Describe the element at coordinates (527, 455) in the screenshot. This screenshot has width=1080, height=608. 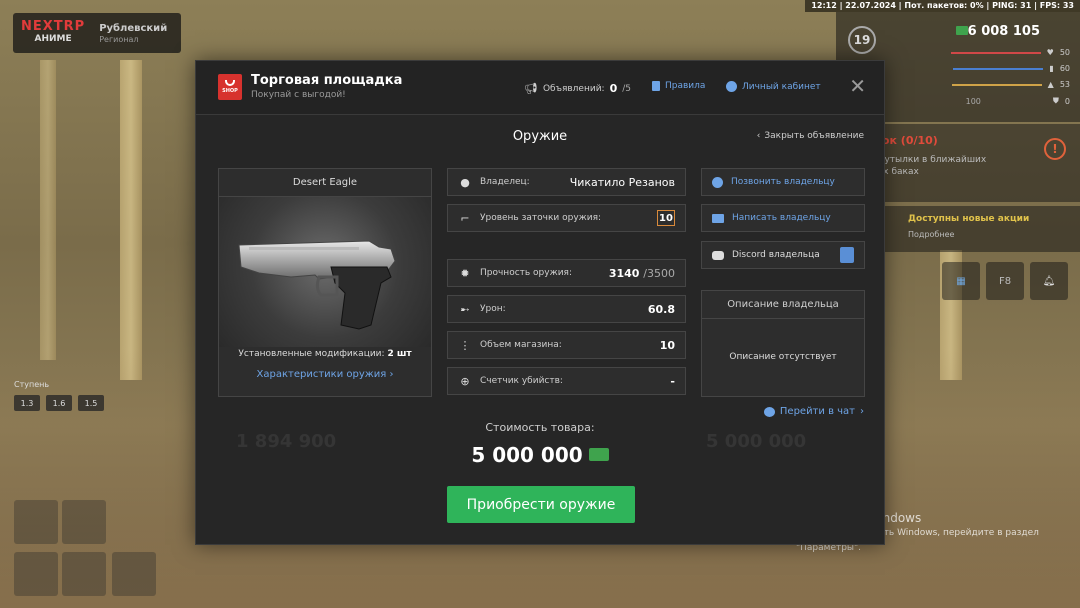
I see `price-value: 5 000 000` at that location.